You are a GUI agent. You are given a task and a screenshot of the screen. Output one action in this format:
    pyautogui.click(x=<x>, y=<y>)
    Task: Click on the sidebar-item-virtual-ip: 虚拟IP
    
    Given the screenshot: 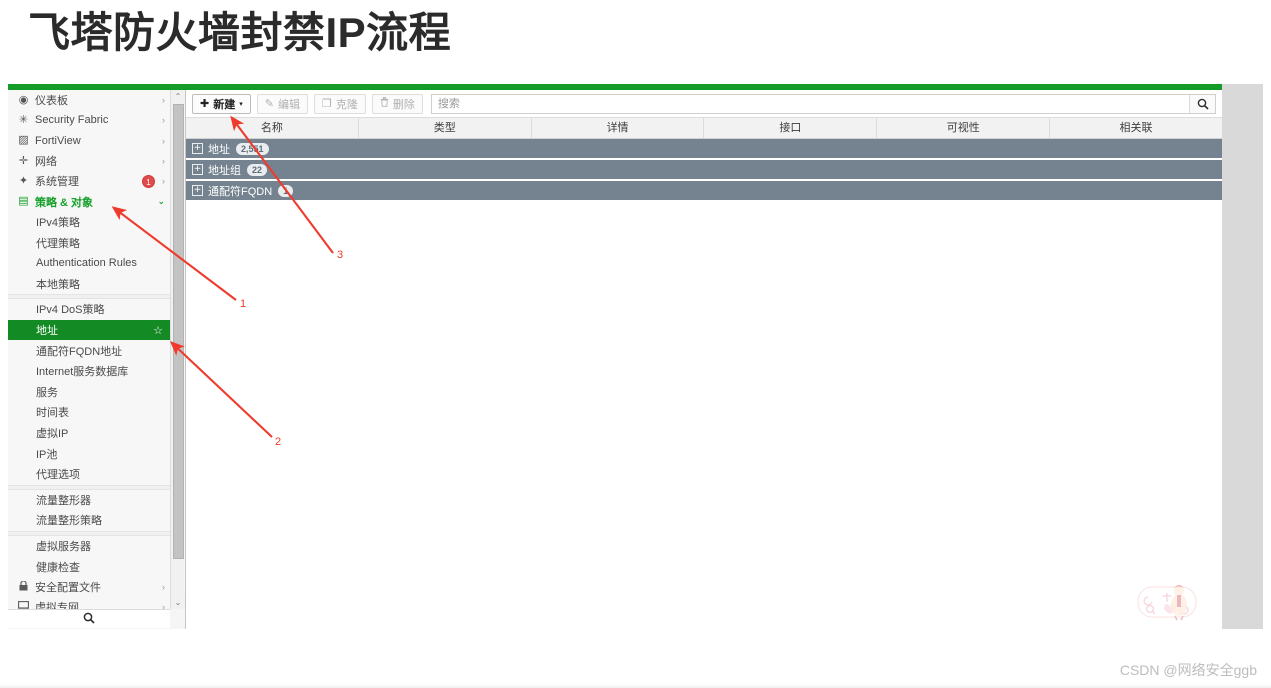 What is the action you would take?
    pyautogui.click(x=89, y=433)
    